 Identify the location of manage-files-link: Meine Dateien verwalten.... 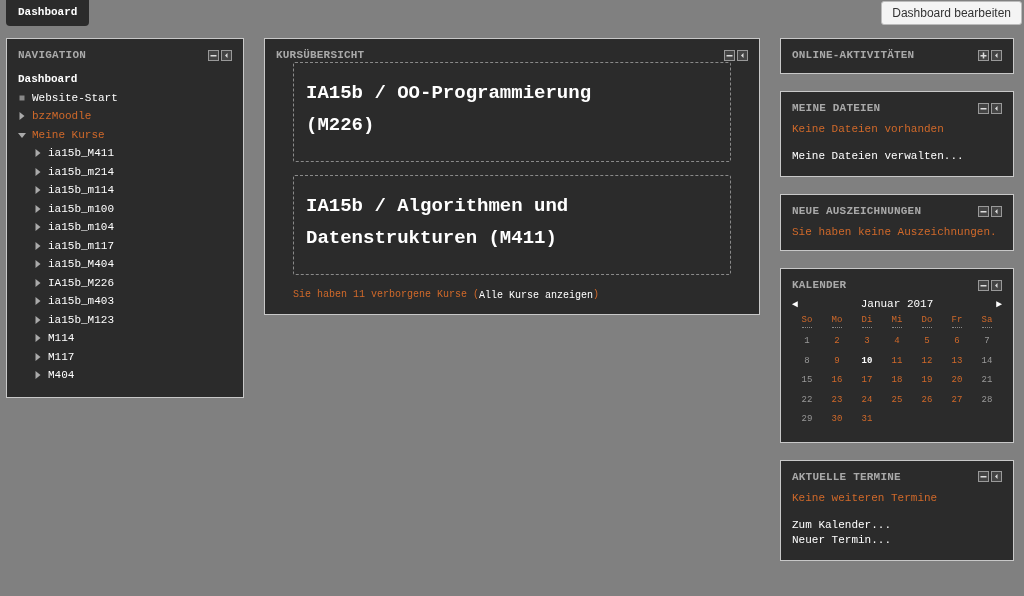
(897, 156).